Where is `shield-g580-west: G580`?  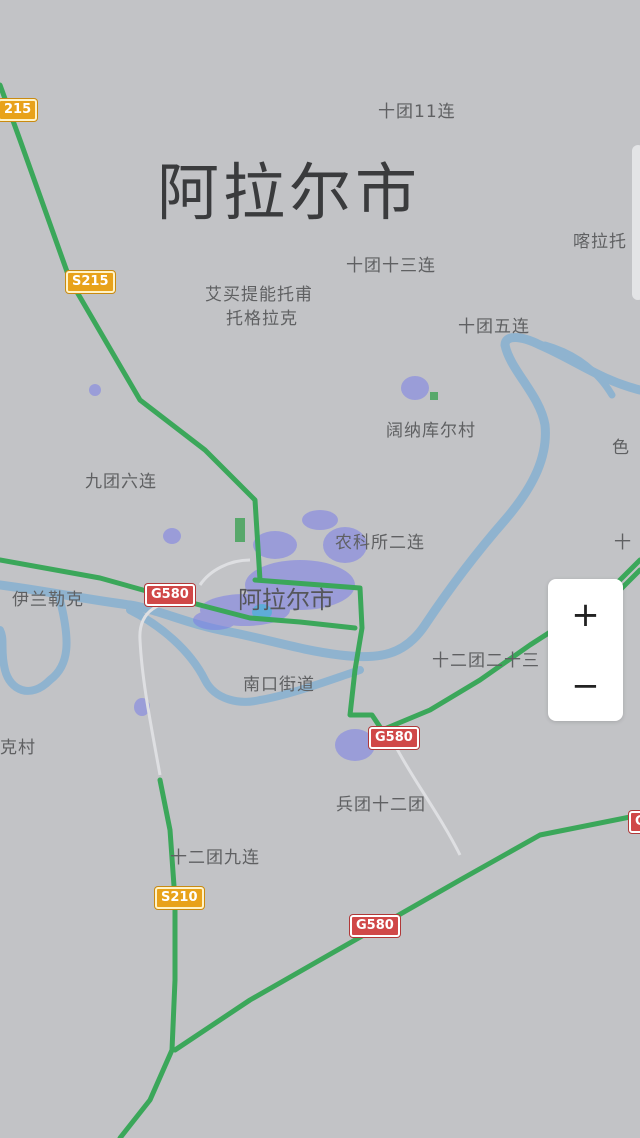 shield-g580-west: G580 is located at coordinates (170, 595).